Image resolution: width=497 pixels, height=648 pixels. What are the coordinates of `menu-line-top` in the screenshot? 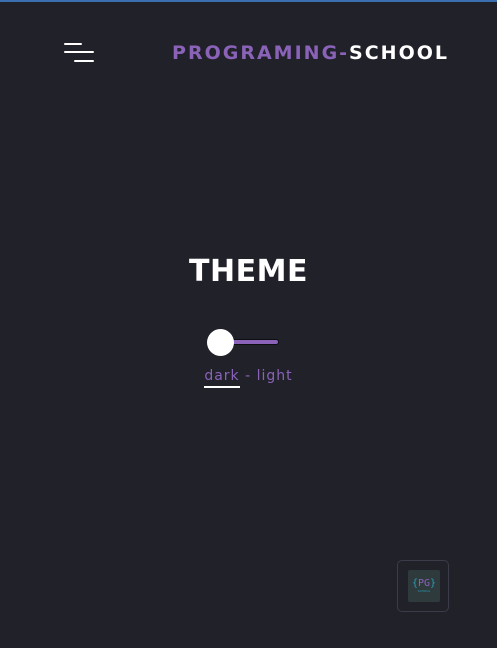 It's located at (73, 44).